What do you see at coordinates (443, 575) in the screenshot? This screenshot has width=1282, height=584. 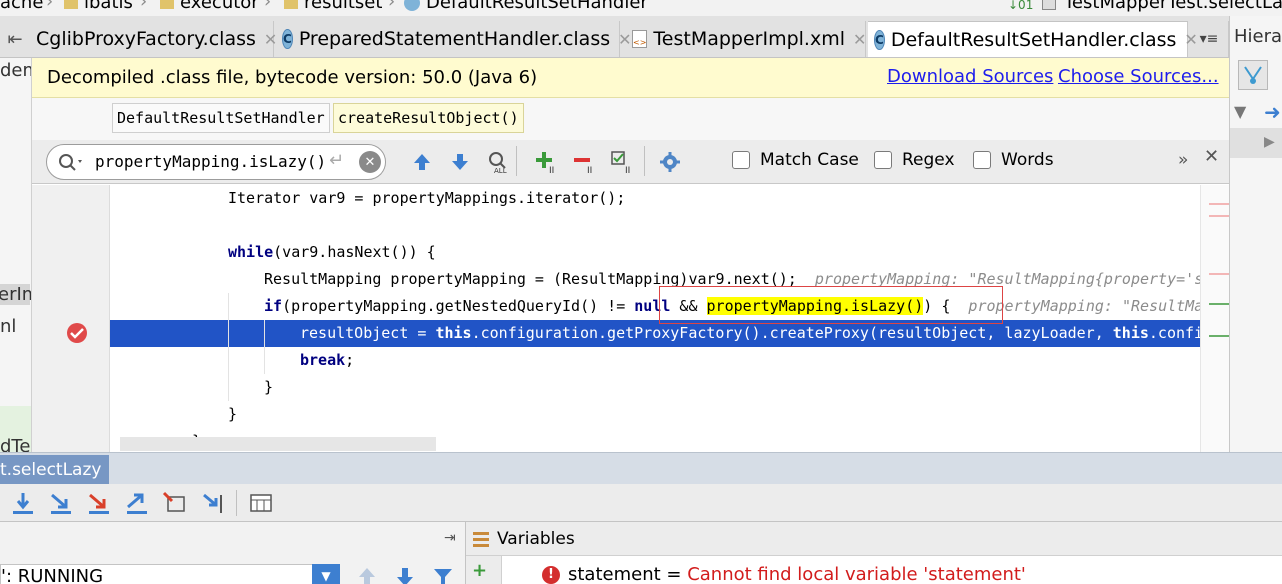 I see `filter-icon` at bounding box center [443, 575].